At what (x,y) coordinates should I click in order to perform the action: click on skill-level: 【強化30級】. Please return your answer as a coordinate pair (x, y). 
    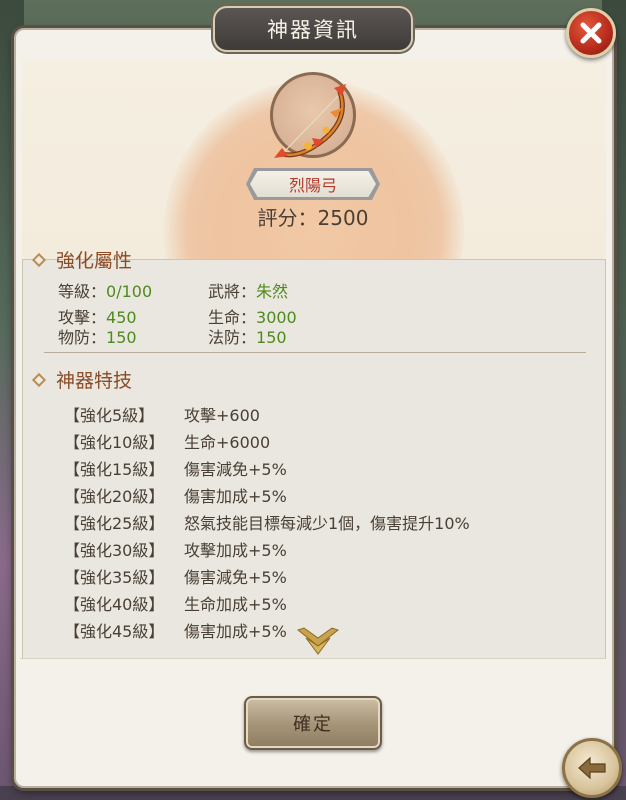
    Looking at the image, I should click on (114, 550).